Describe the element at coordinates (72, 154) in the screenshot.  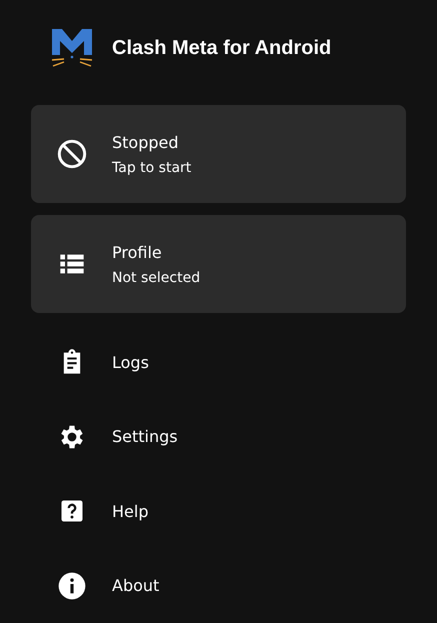
I see `stop-icon` at that location.